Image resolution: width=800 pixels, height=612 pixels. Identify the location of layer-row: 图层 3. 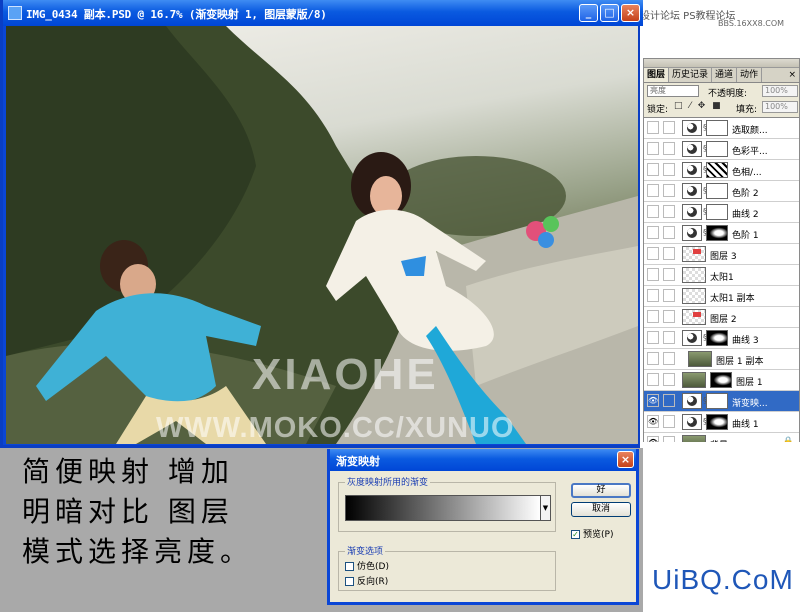
(721, 254).